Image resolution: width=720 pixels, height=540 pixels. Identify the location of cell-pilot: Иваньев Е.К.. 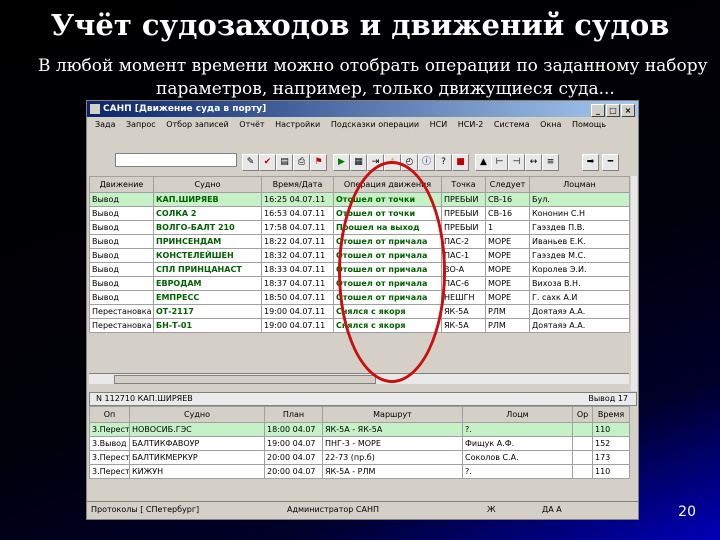
(579, 241).